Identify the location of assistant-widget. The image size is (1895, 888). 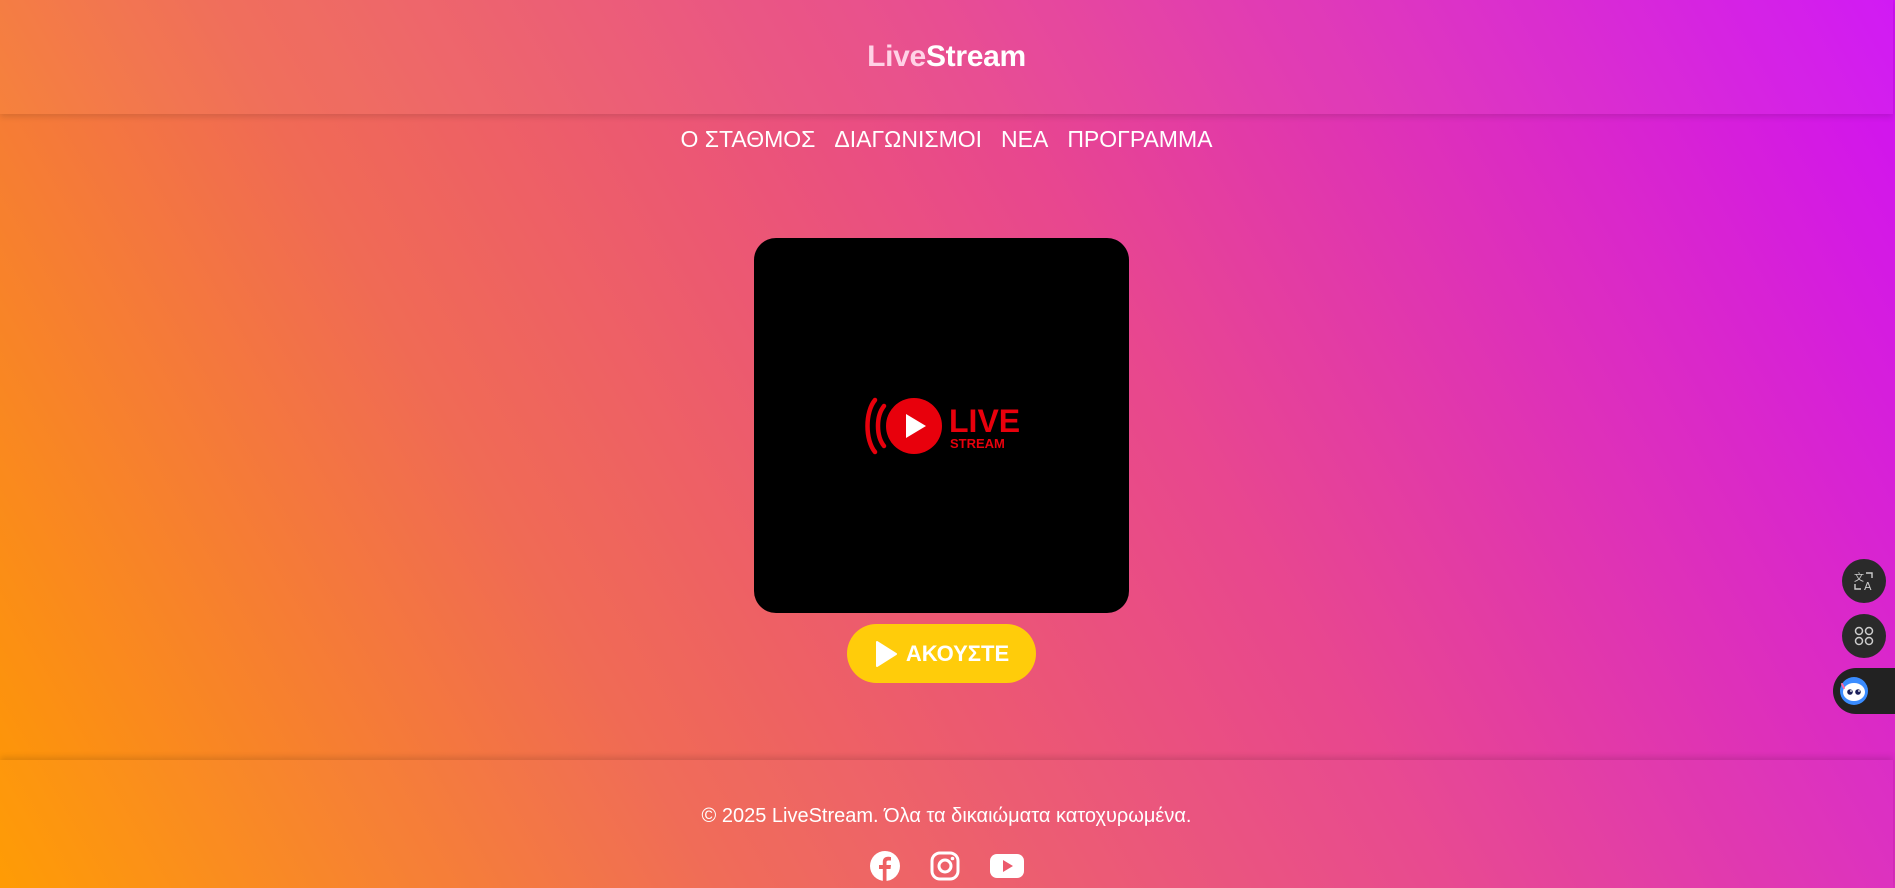
(1864, 691).